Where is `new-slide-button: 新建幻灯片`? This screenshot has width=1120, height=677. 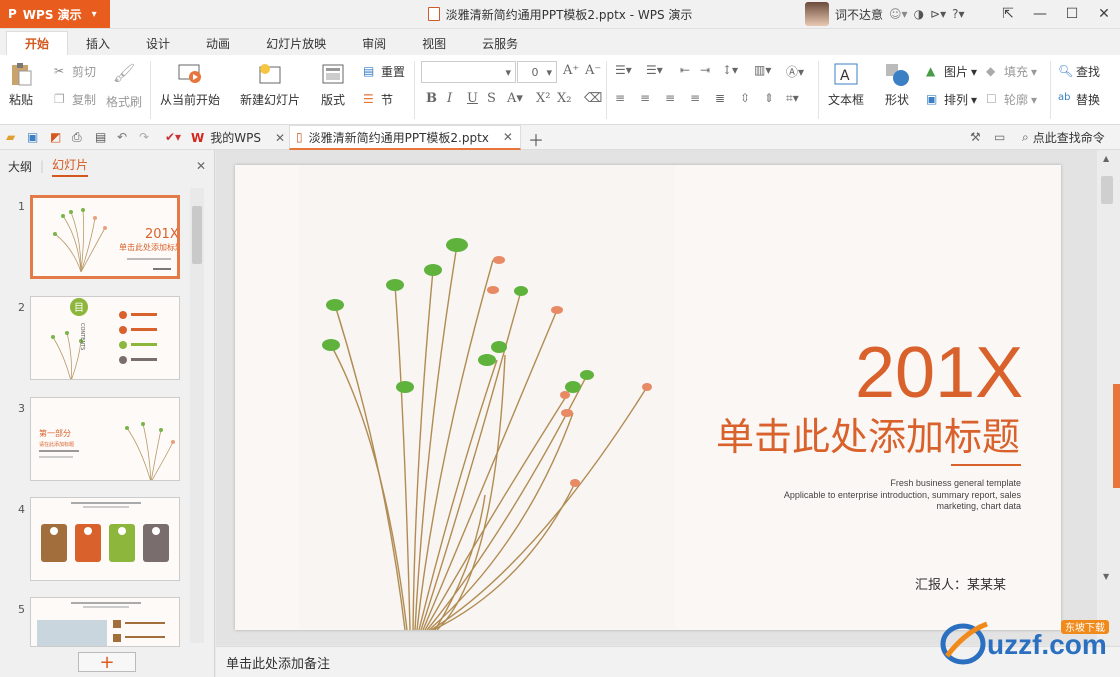
new-slide-button: 新建幻灯片 is located at coordinates (270, 84).